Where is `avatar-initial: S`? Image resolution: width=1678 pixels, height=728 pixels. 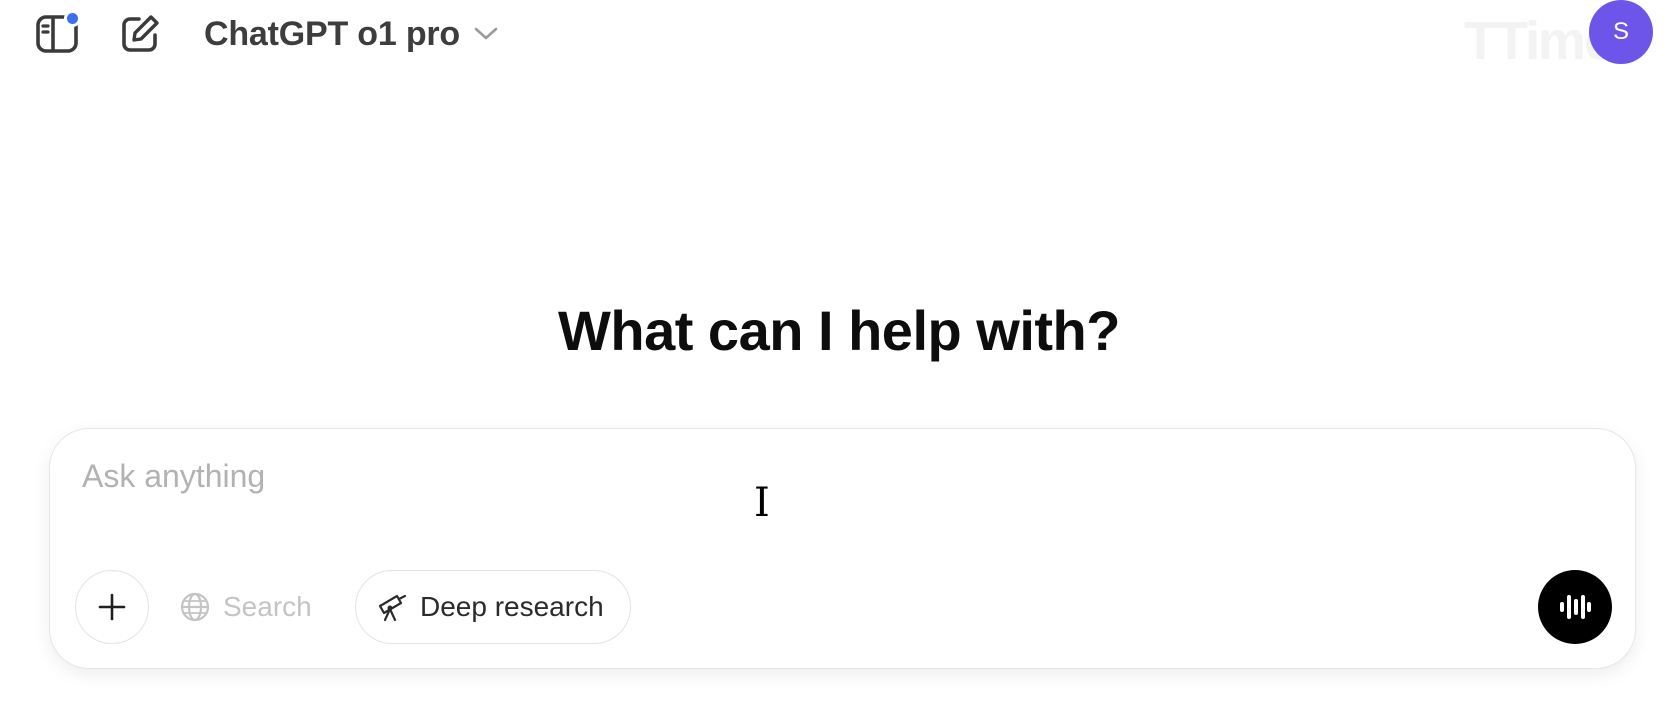 avatar-initial: S is located at coordinates (1620, 31).